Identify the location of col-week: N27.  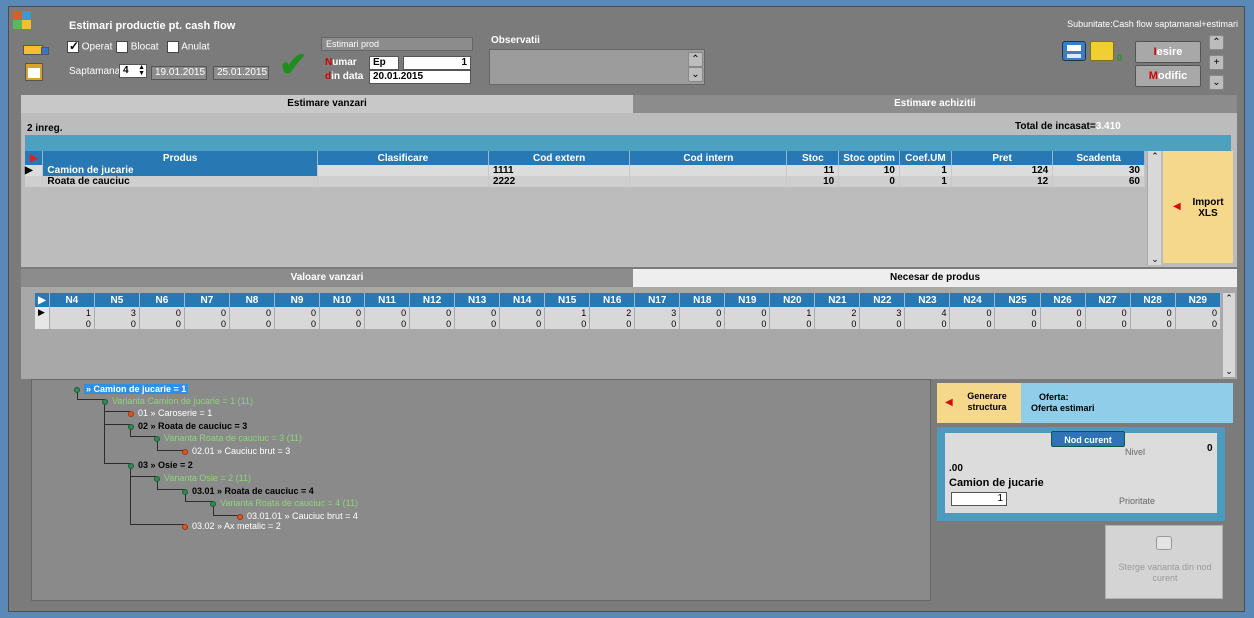
(1108, 300).